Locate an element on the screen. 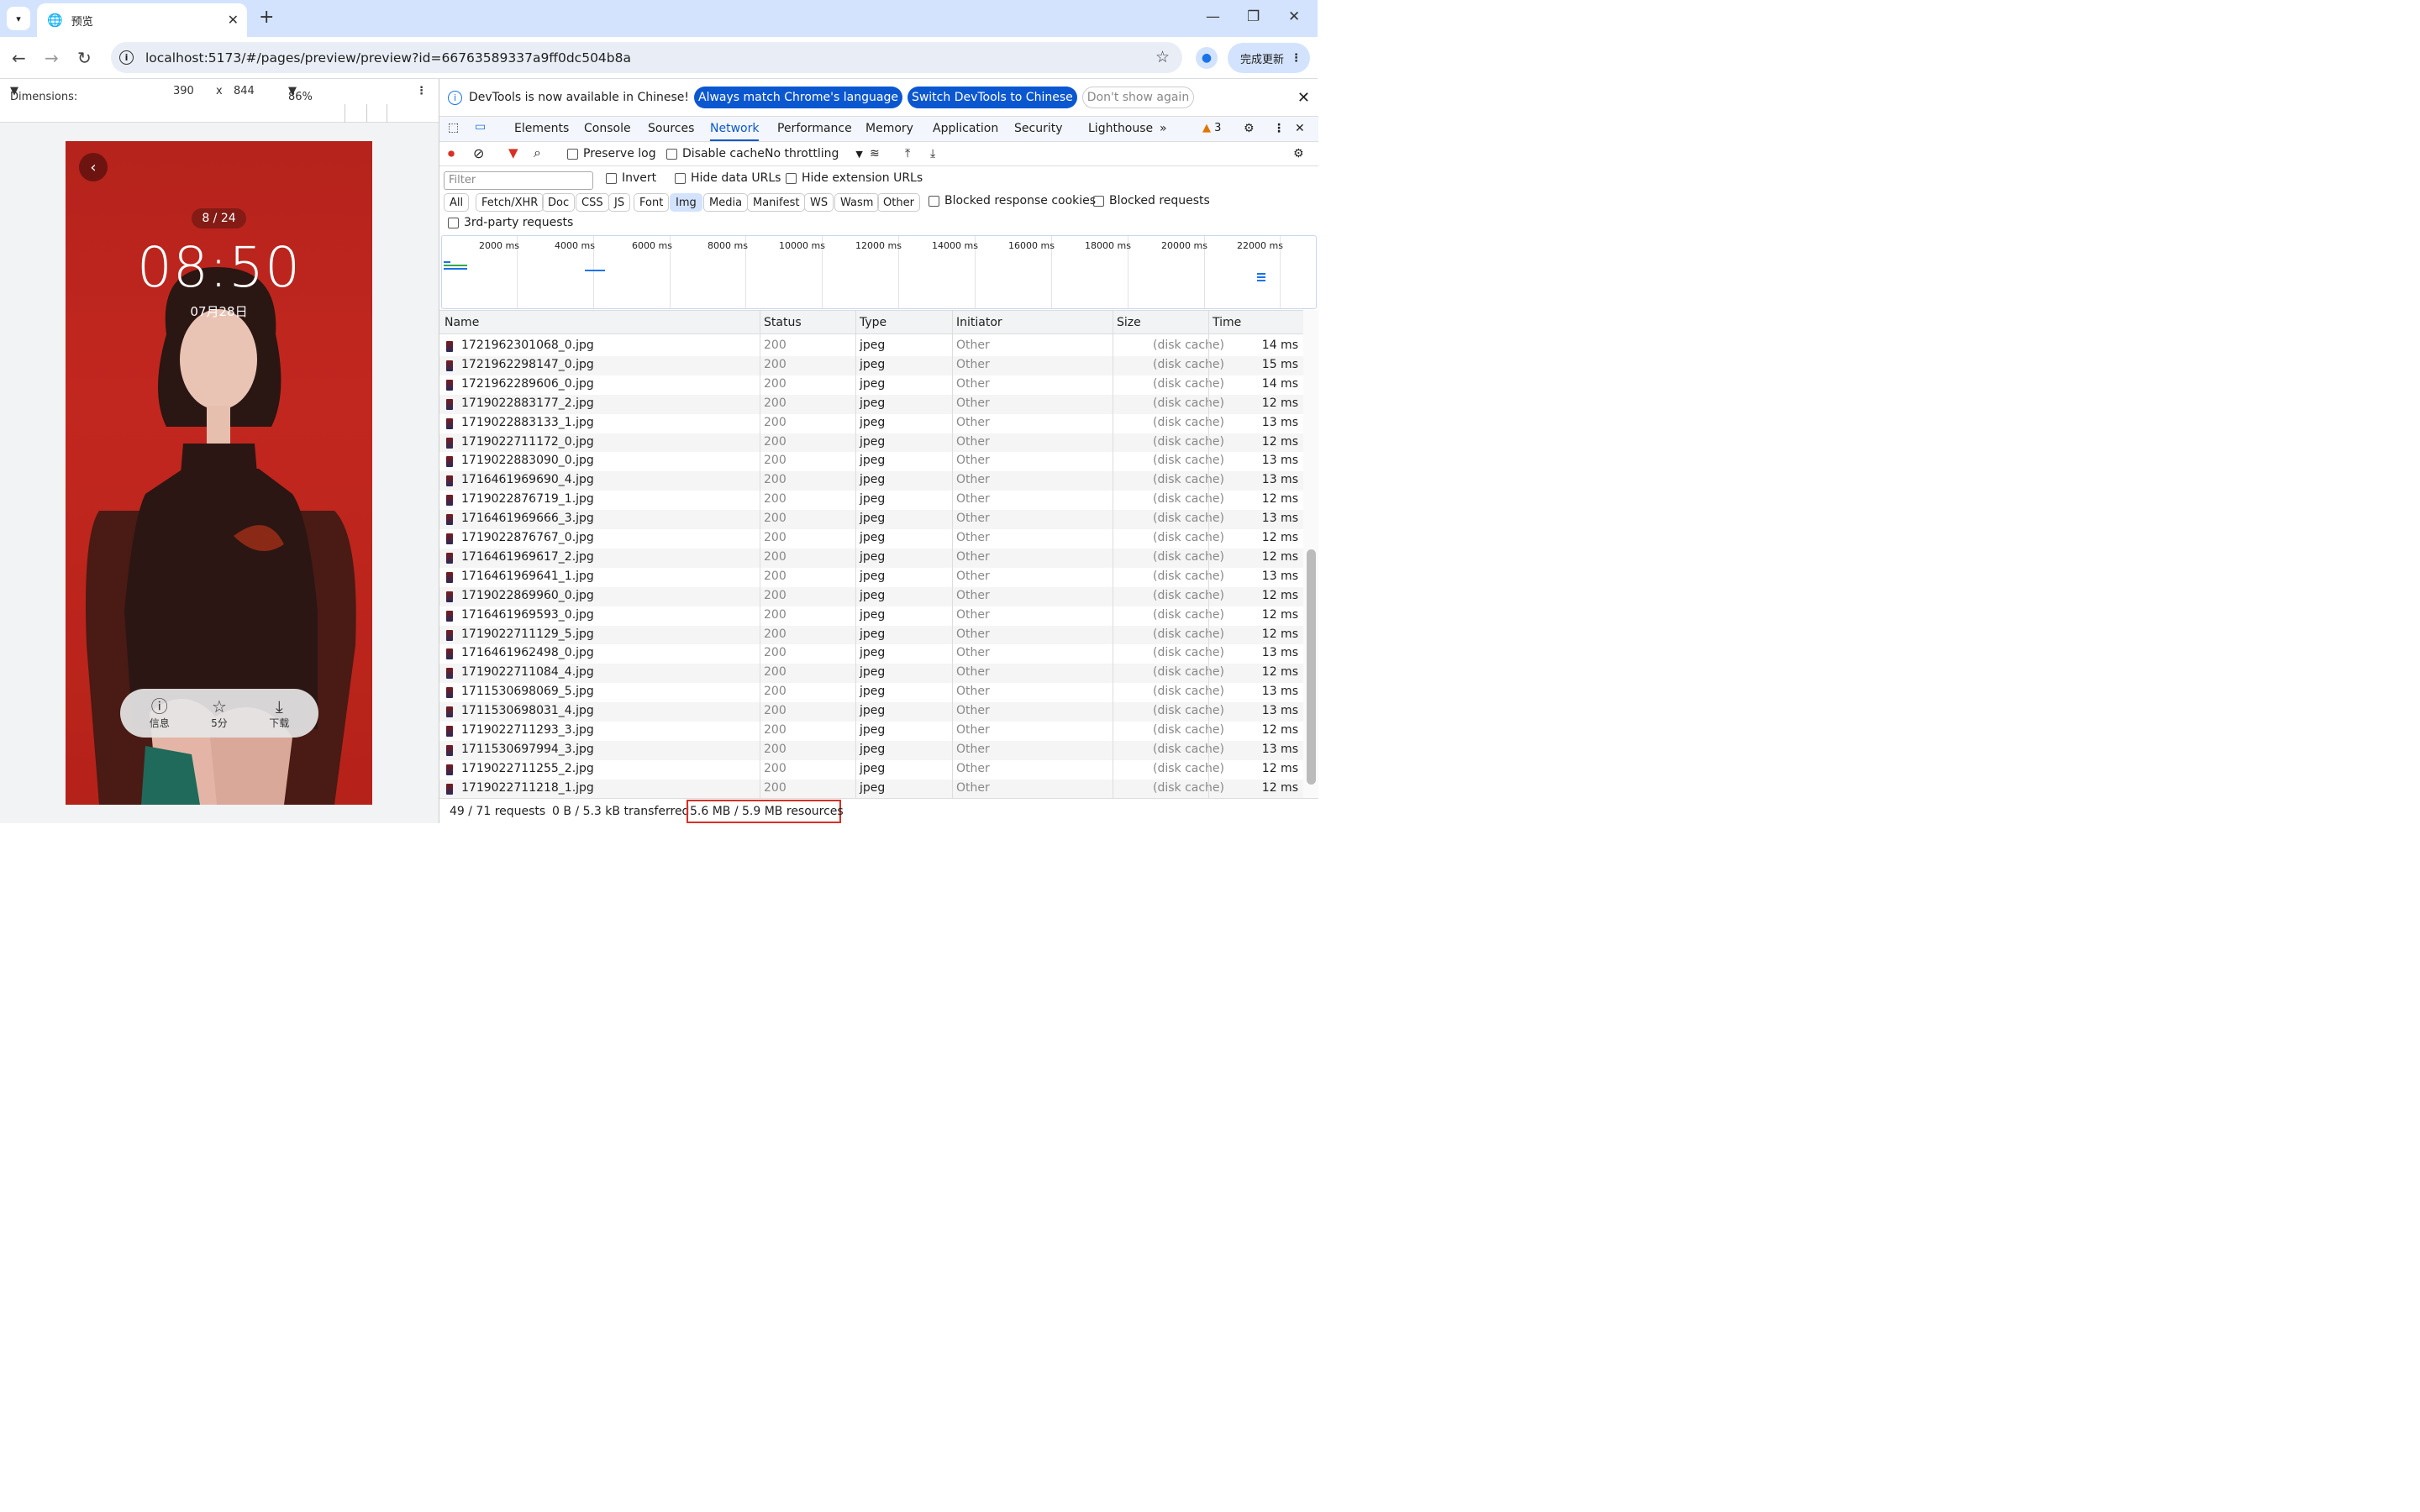 The image size is (2420, 1512). chip-manifest: Manifest is located at coordinates (777, 202).